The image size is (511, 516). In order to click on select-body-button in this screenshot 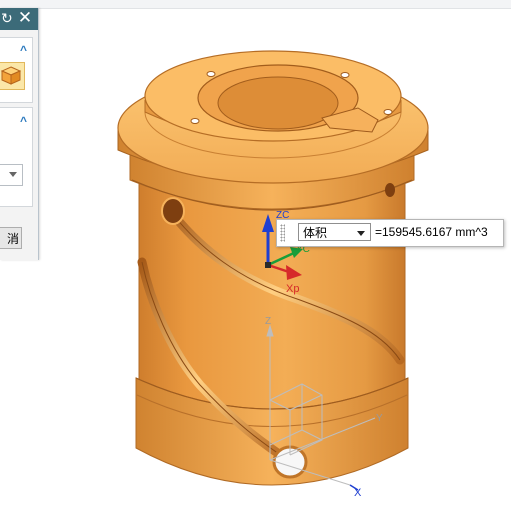, I will do `click(12, 76)`.